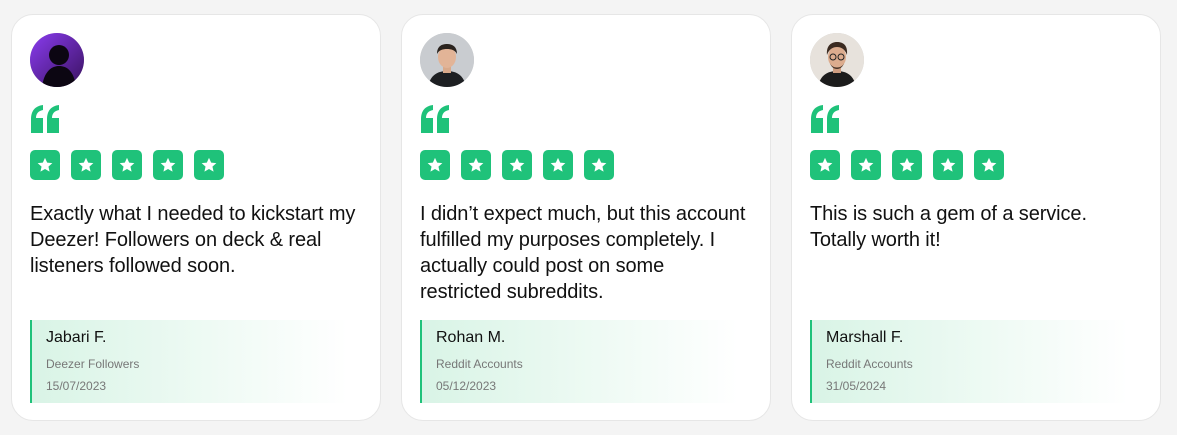  What do you see at coordinates (969, 361) in the screenshot?
I see `author-info: Marshall F. Reddit Accounts 31/05/2024` at bounding box center [969, 361].